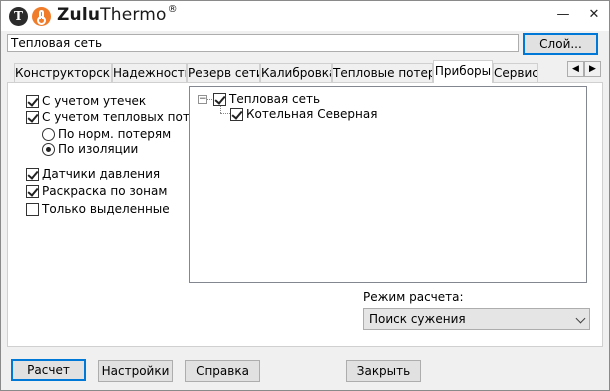 The width and height of the screenshot is (610, 391). Describe the element at coordinates (383, 371) in the screenshot. I see `close-button: Закрыть` at that location.